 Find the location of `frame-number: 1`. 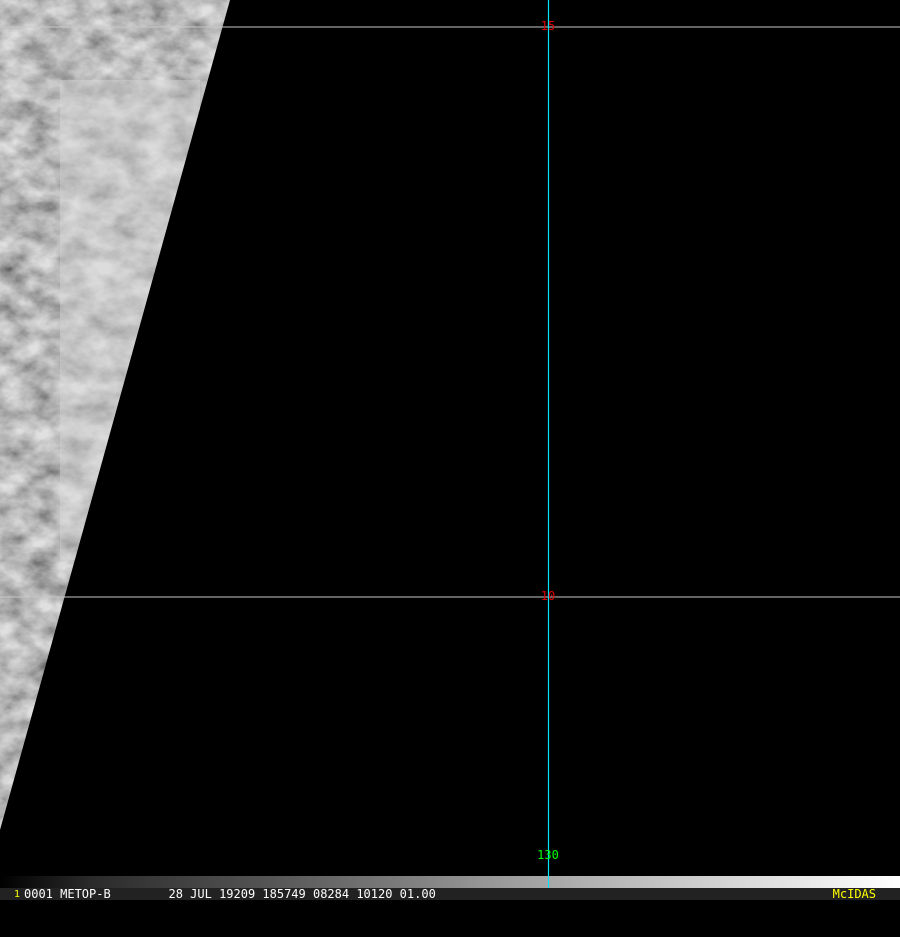

frame-number: 1 is located at coordinates (17, 894).